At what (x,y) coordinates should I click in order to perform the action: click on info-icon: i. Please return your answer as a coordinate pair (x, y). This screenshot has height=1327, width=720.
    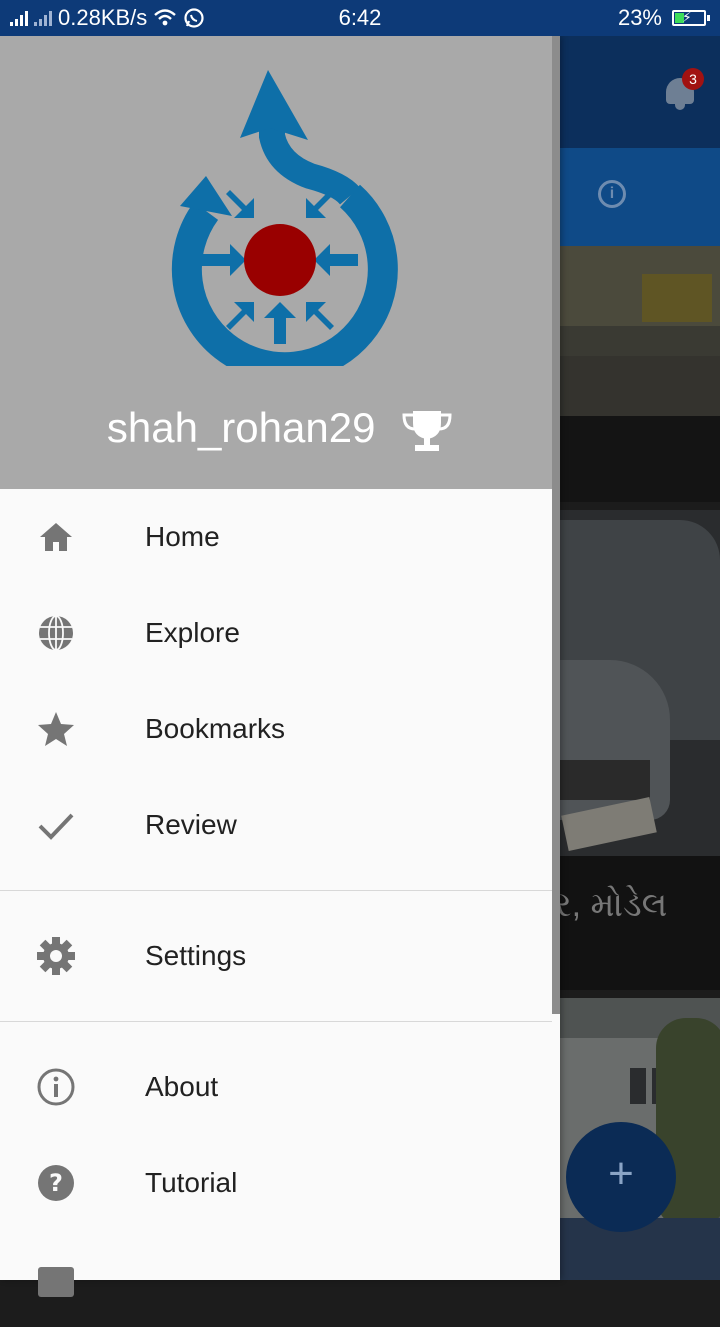
    Looking at the image, I should click on (612, 194).